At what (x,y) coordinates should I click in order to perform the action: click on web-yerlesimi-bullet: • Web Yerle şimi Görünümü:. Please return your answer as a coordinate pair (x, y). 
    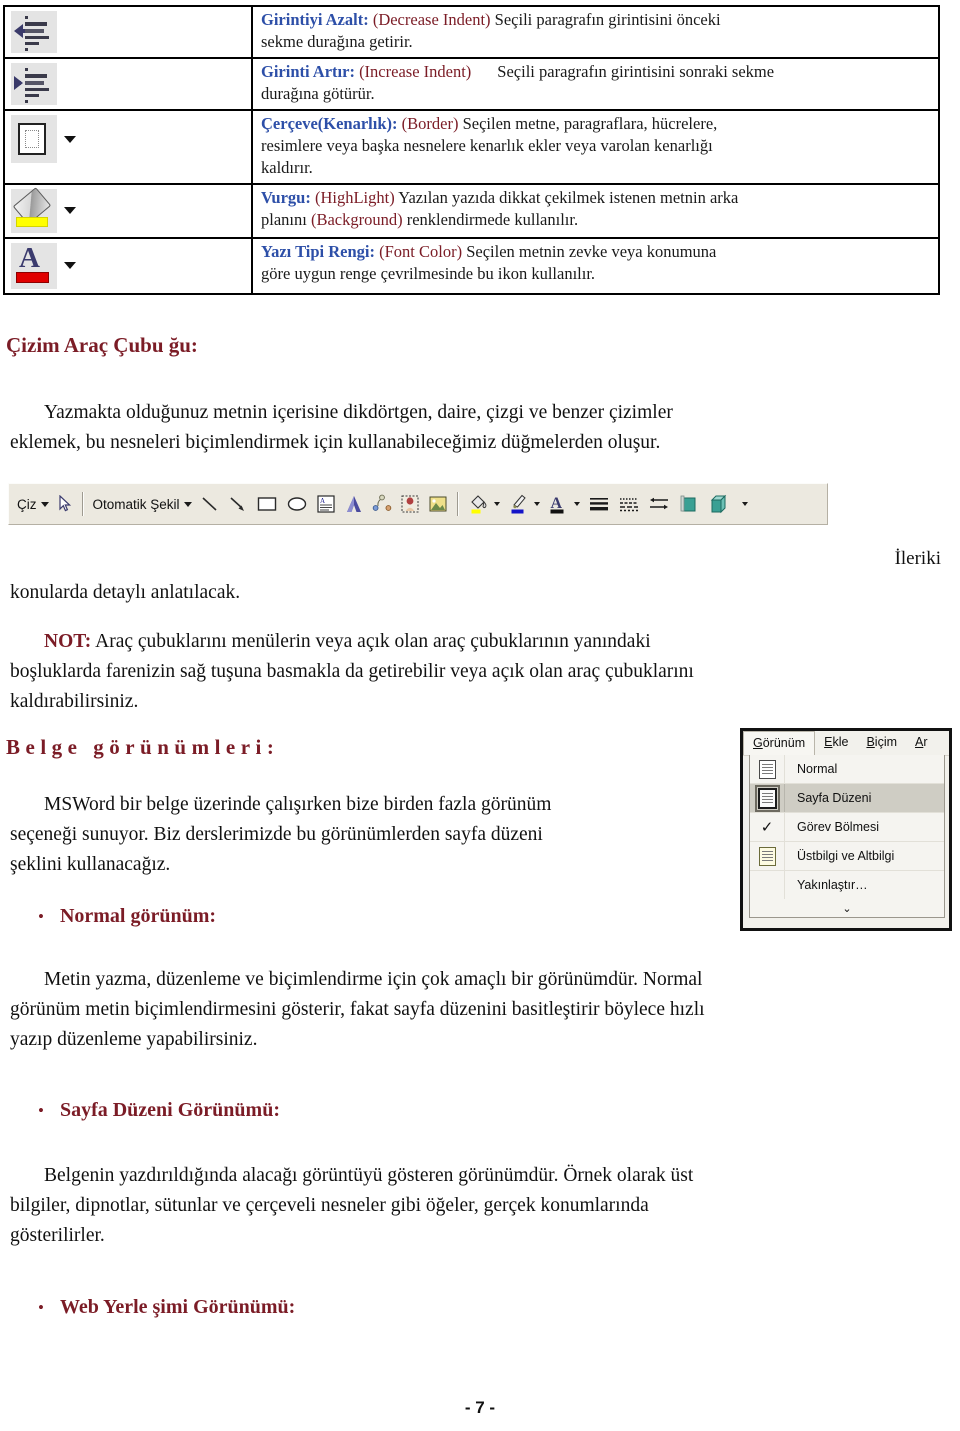
    Looking at the image, I should click on (166, 1307).